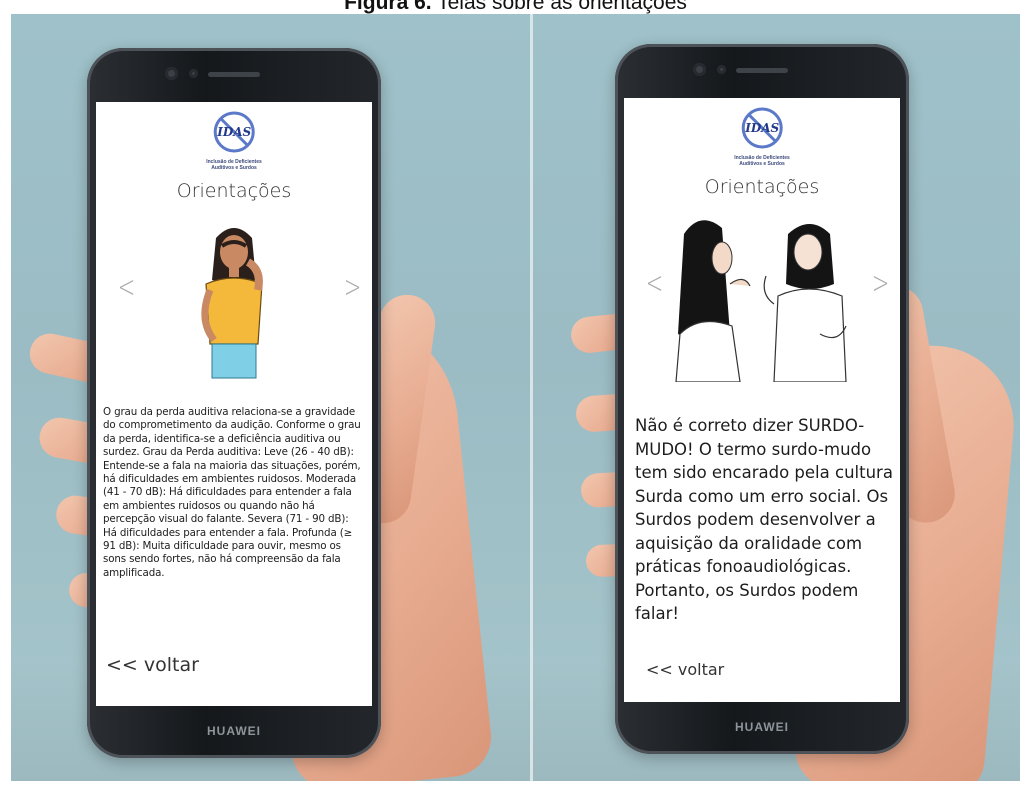 The width and height of the screenshot is (1031, 787). What do you see at coordinates (531, 397) in the screenshot?
I see `photo-divider` at bounding box center [531, 397].